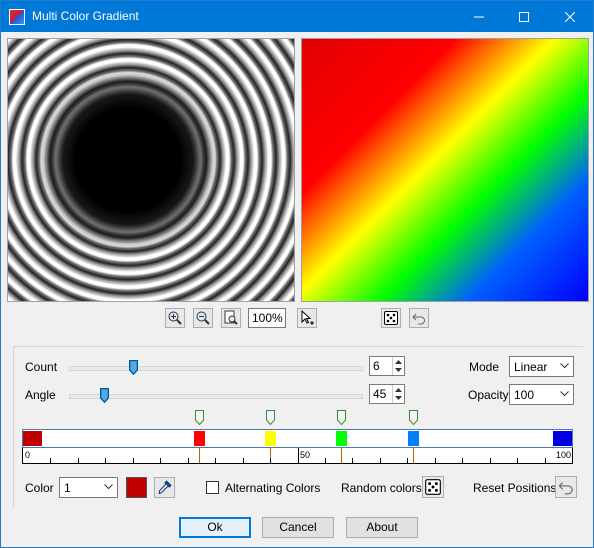 This screenshot has width=594, height=548. I want to click on angle-value: 45, so click(380, 394).